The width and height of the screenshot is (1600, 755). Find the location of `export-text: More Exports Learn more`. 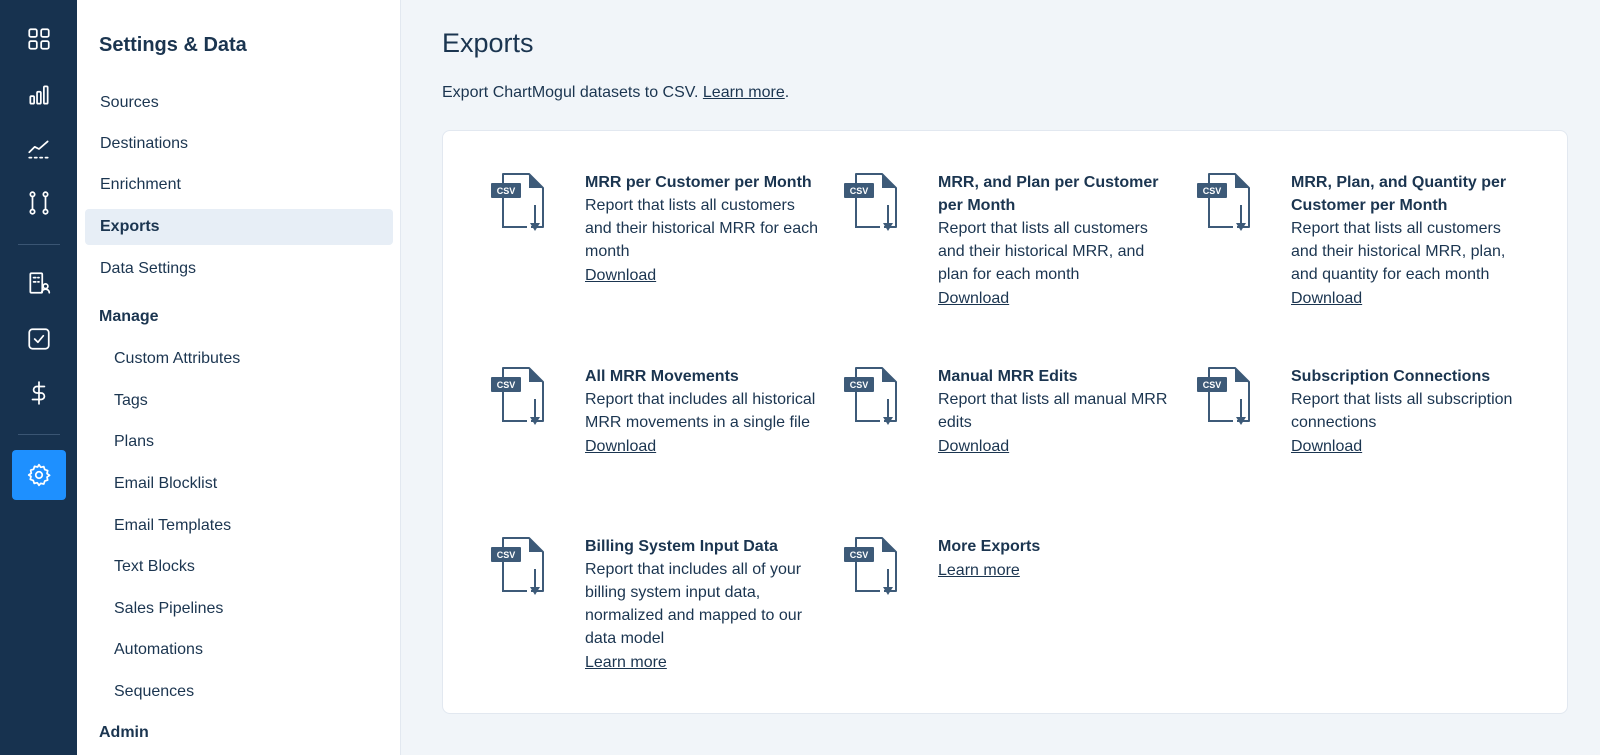

export-text: More Exports Learn more is located at coordinates (1056, 559).